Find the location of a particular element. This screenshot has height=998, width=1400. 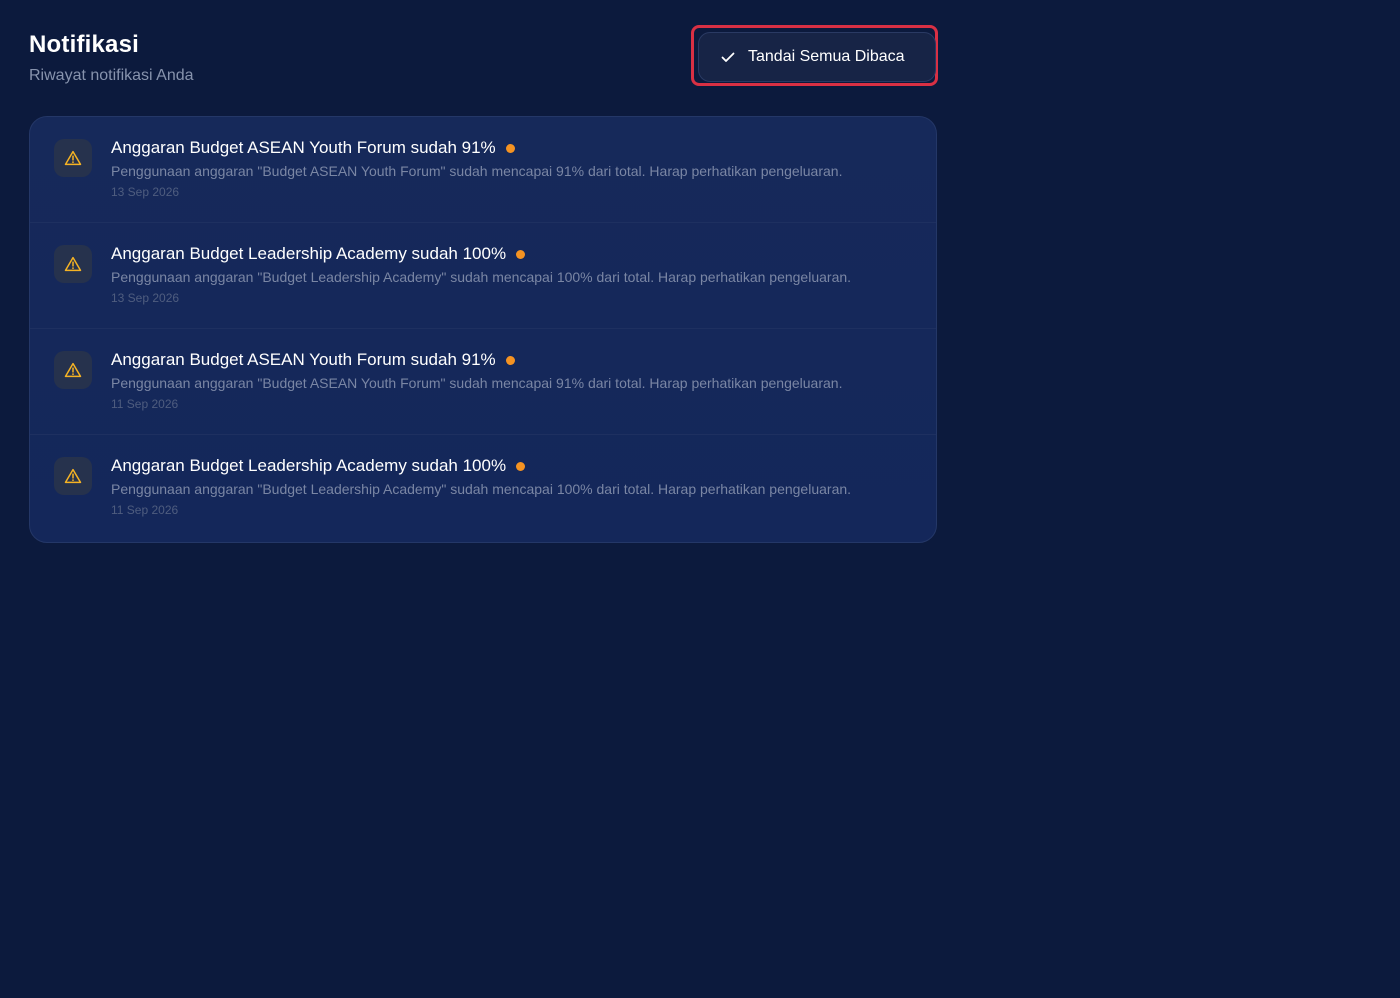

check-icon is located at coordinates (728, 57).